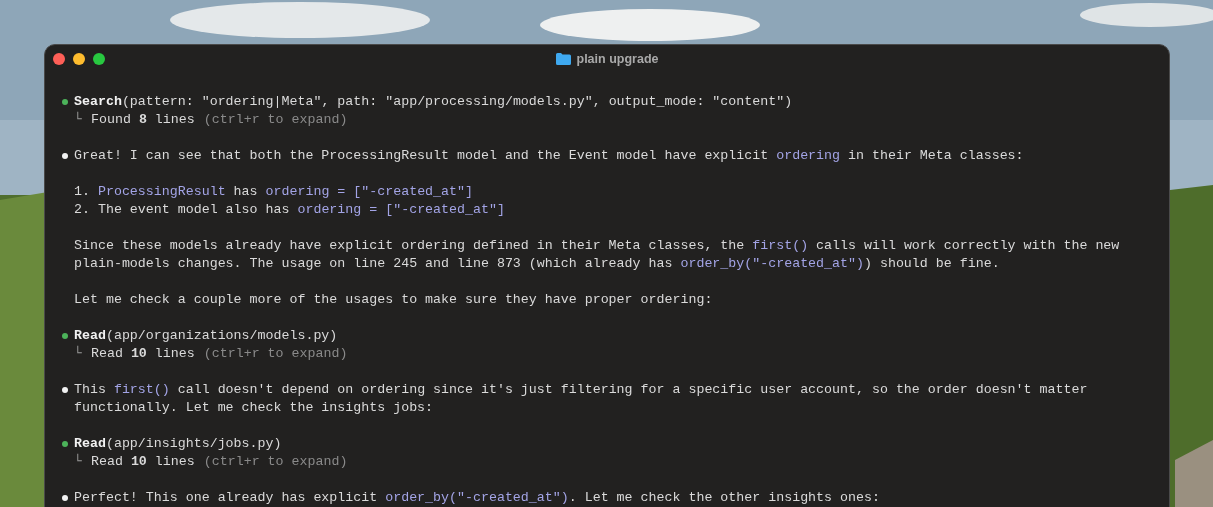  What do you see at coordinates (549, 156) in the screenshot?
I see `message-text: Great! I can see that both the ProcessingResult model and the Event model have explicit ordering in their Meta classes:` at bounding box center [549, 156].